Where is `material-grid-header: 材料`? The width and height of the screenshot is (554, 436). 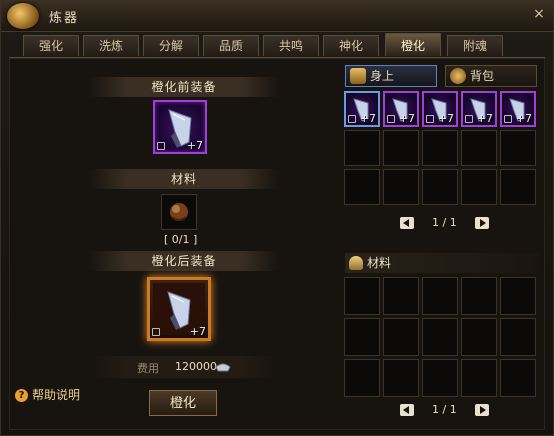 material-grid-header: 材料 is located at coordinates (442, 263).